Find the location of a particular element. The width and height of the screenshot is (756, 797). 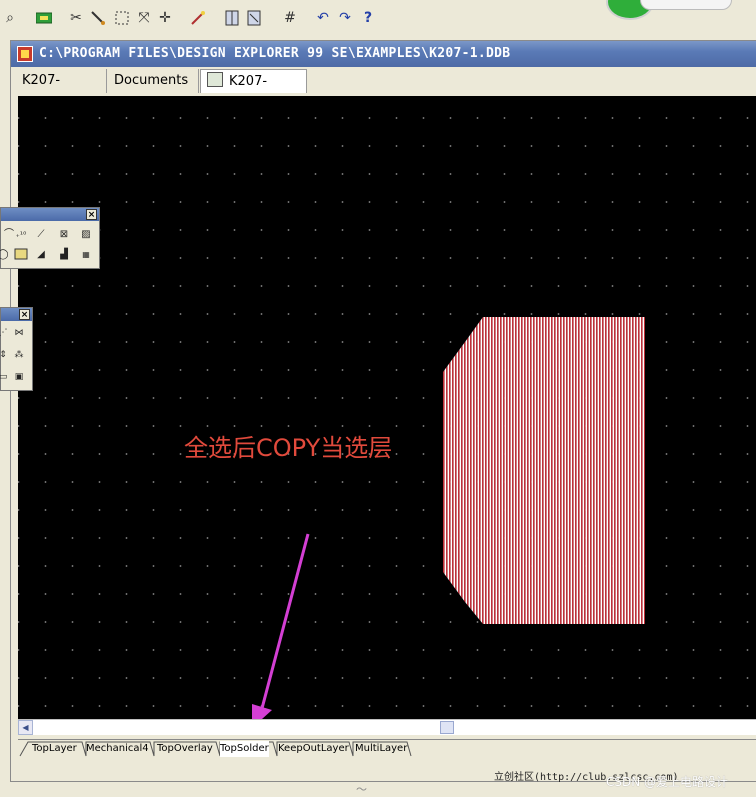

fill-icon is located at coordinates (21, 255).